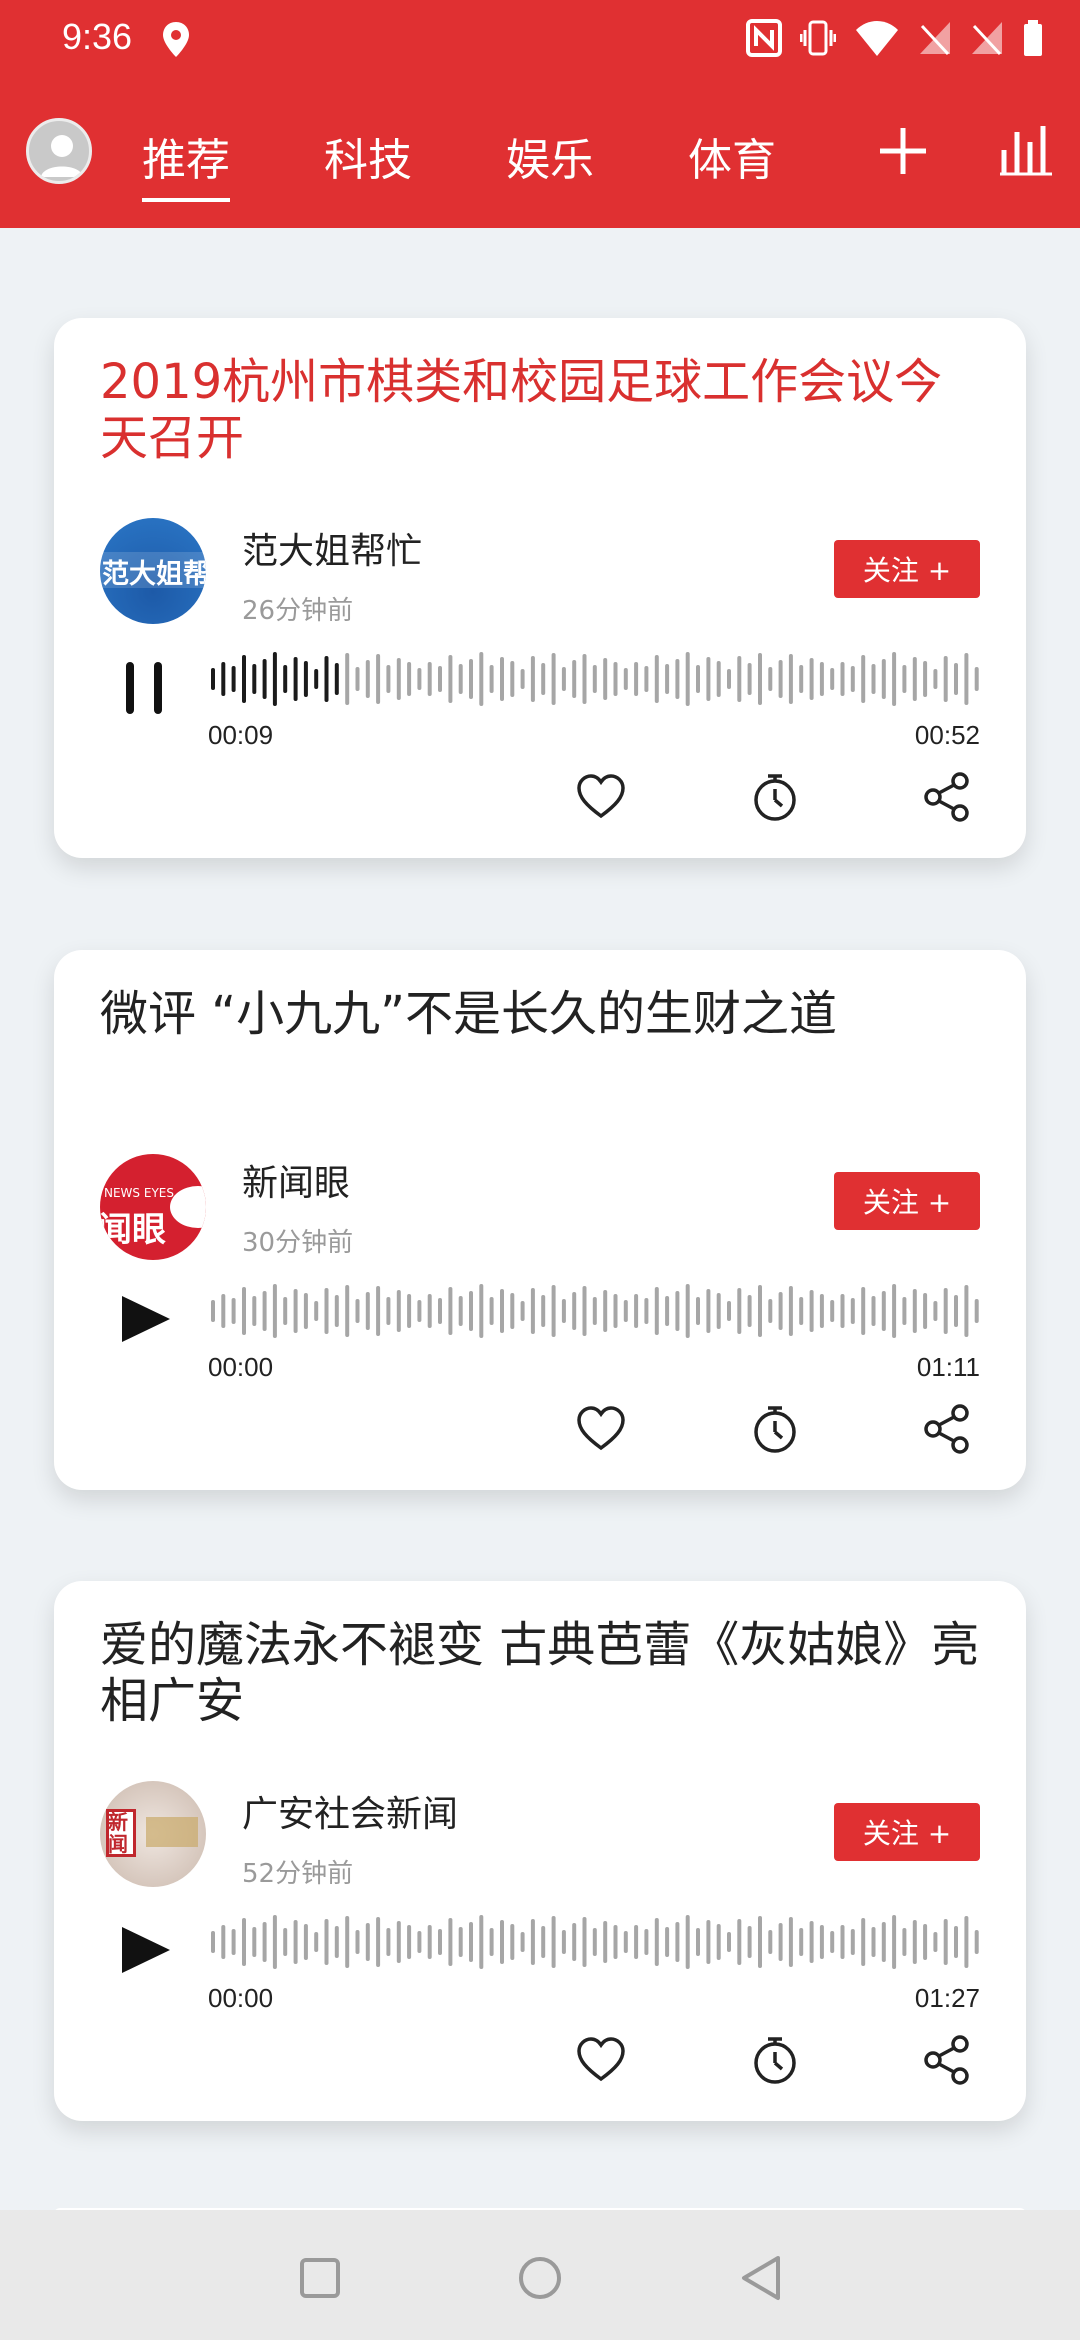 This screenshot has height=2340, width=1080. What do you see at coordinates (332, 548) in the screenshot?
I see `source-name: 范大姐帮忙` at bounding box center [332, 548].